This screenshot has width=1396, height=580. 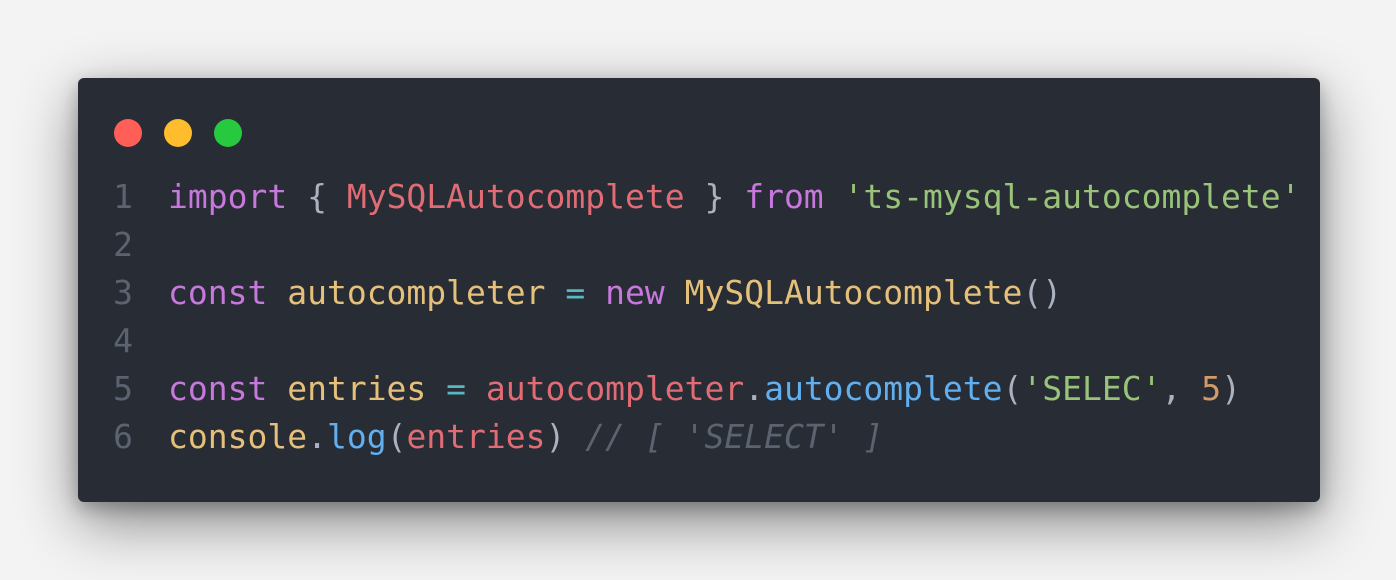 What do you see at coordinates (123, 196) in the screenshot?
I see `line-number: 1` at bounding box center [123, 196].